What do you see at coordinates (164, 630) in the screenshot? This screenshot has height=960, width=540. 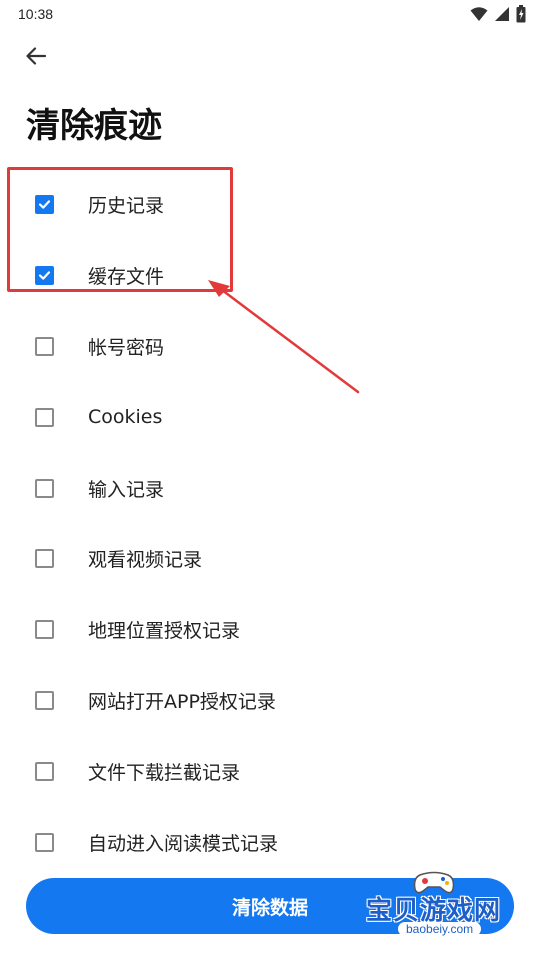 I see `option-label: 地理位置授权记录` at bounding box center [164, 630].